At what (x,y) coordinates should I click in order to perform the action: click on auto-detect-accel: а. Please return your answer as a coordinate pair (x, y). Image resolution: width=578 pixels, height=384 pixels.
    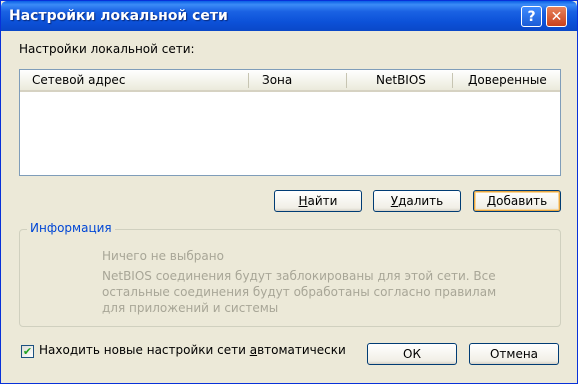
    Looking at the image, I should click on (253, 350).